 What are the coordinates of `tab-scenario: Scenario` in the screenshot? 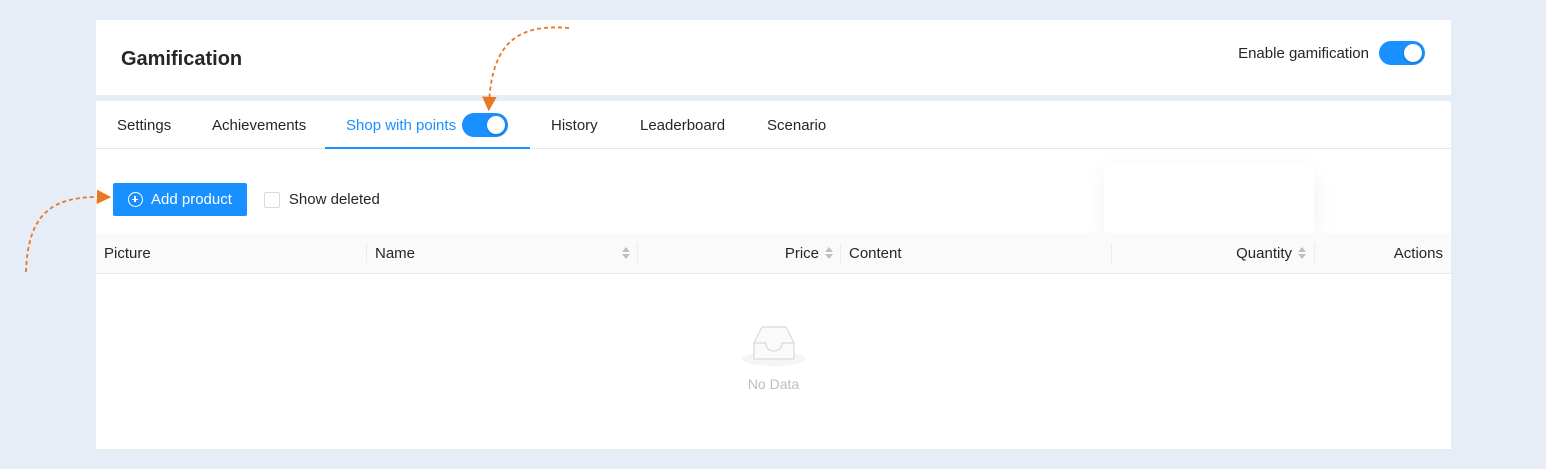 It's located at (796, 125).